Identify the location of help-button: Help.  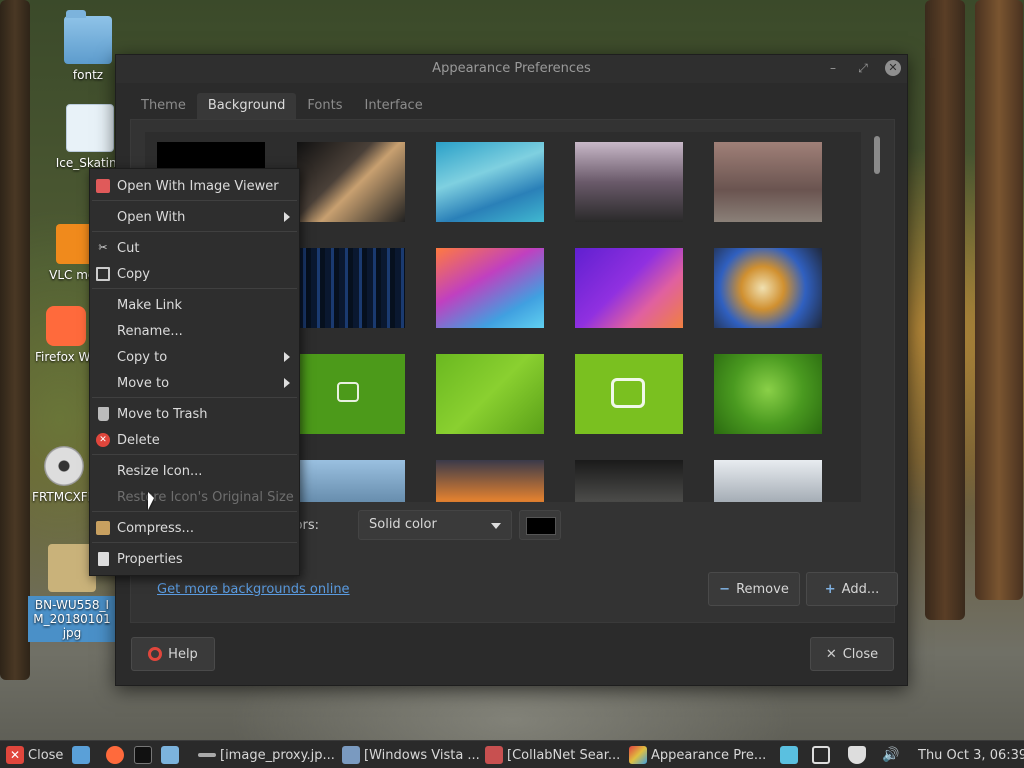
(173, 654).